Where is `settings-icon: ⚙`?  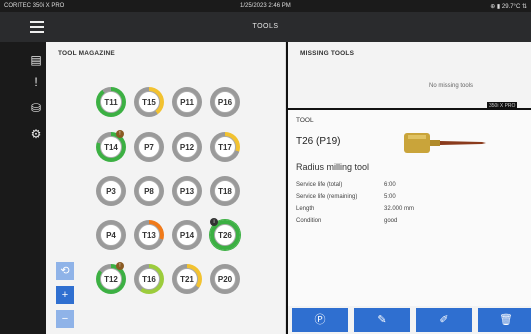 settings-icon: ⚙ is located at coordinates (36, 134).